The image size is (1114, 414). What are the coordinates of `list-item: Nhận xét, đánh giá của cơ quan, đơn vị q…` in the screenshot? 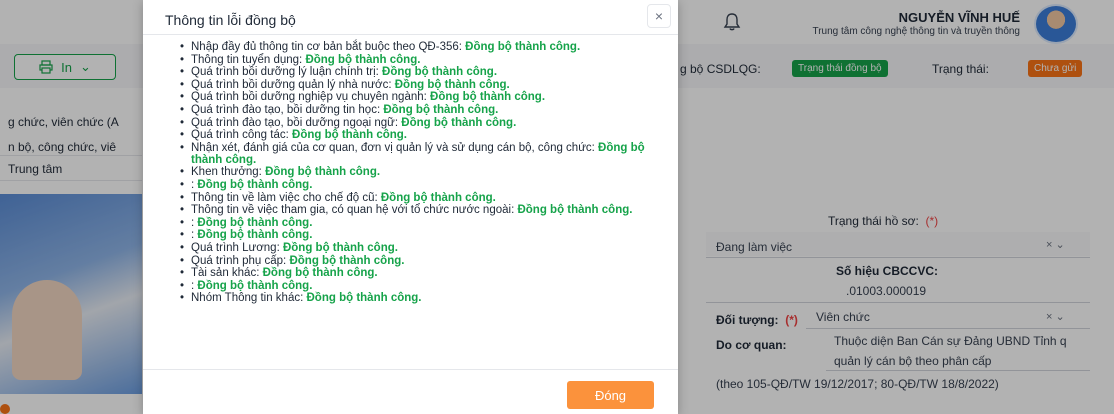 It's located at (415, 153).